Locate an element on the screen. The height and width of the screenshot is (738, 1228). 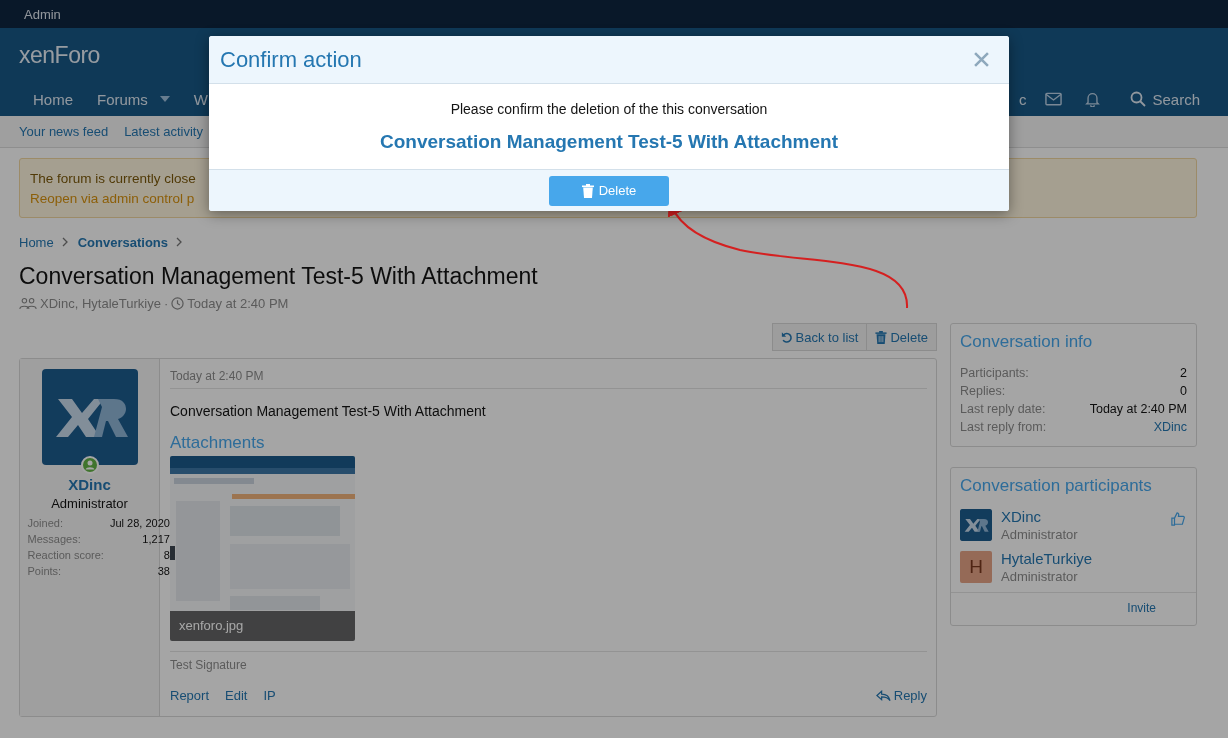
site-logo: xenForo is located at coordinates (59, 55).